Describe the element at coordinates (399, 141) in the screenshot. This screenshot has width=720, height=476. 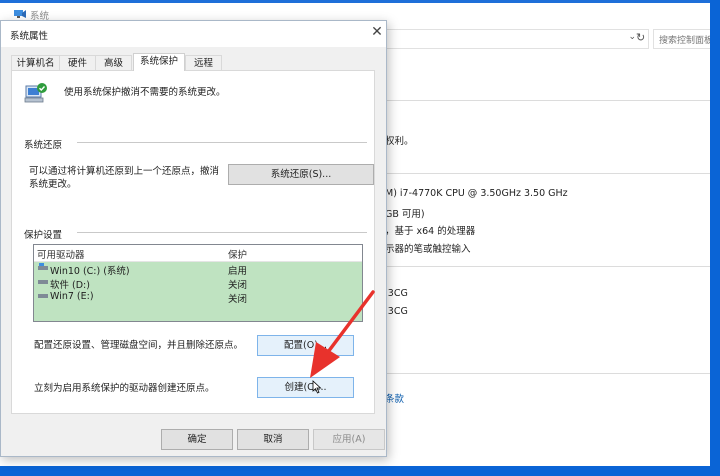
I see `bg-text-rights: 权利。` at that location.